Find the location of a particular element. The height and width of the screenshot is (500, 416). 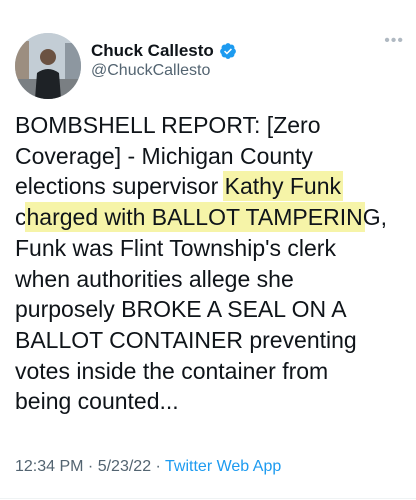

tweet-metadata: 12:34 PM · 5/23/22 · Twitter Web App is located at coordinates (148, 467).